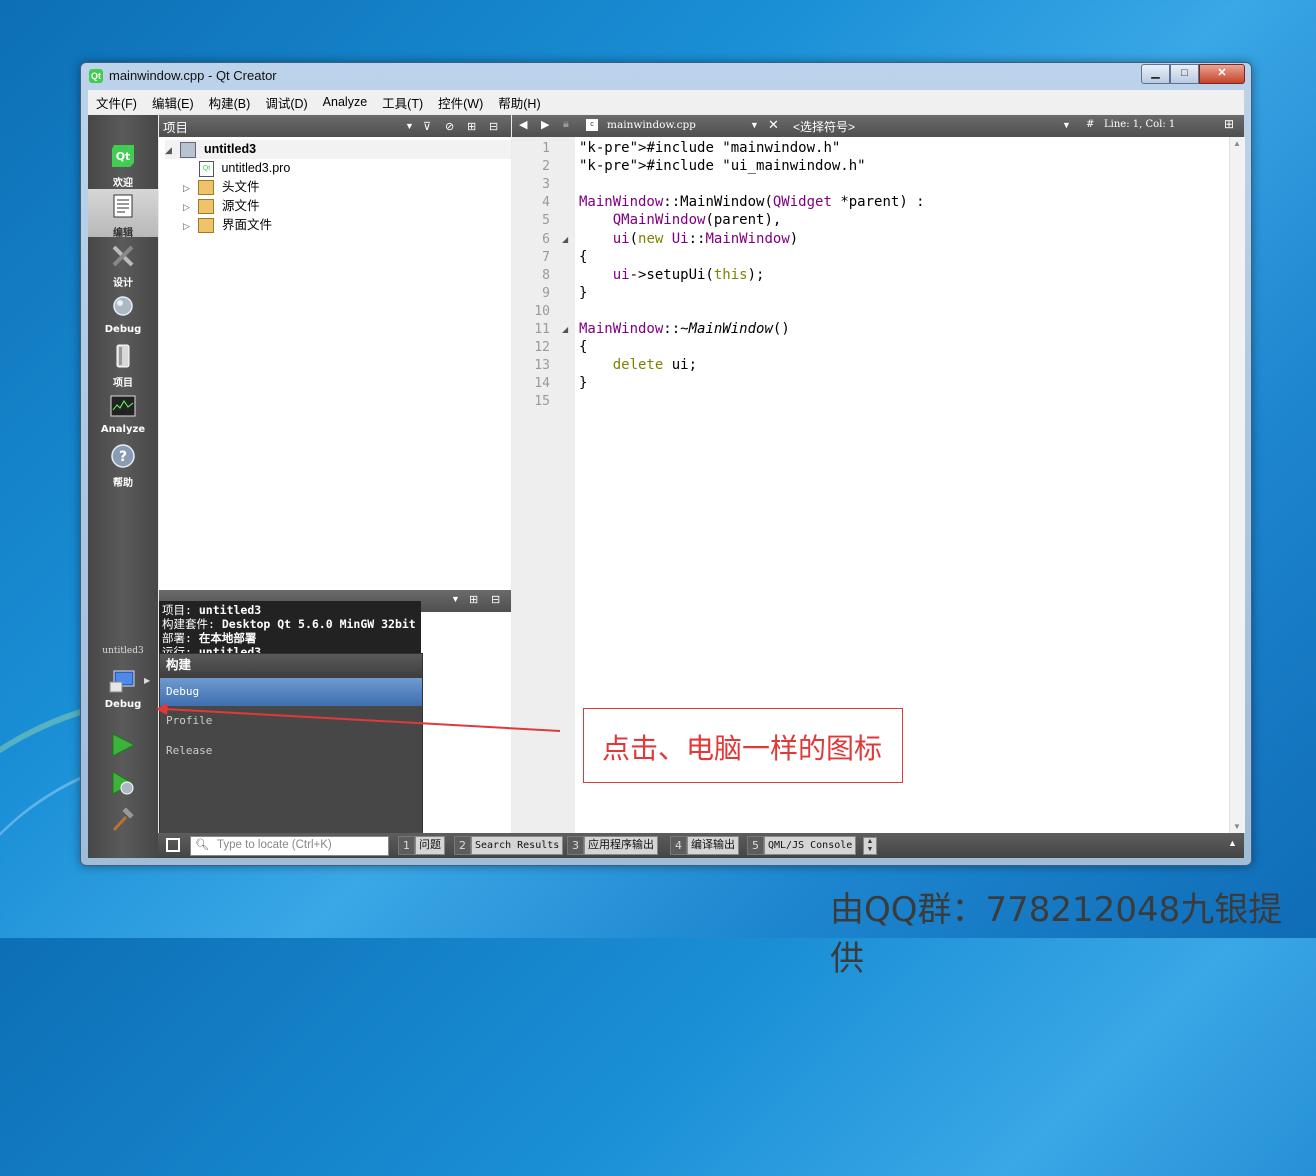 This screenshot has height=1176, width=1316. Describe the element at coordinates (1056, 934) in the screenshot. I see `watermark: 由QQ群：778212048九银提供` at that location.